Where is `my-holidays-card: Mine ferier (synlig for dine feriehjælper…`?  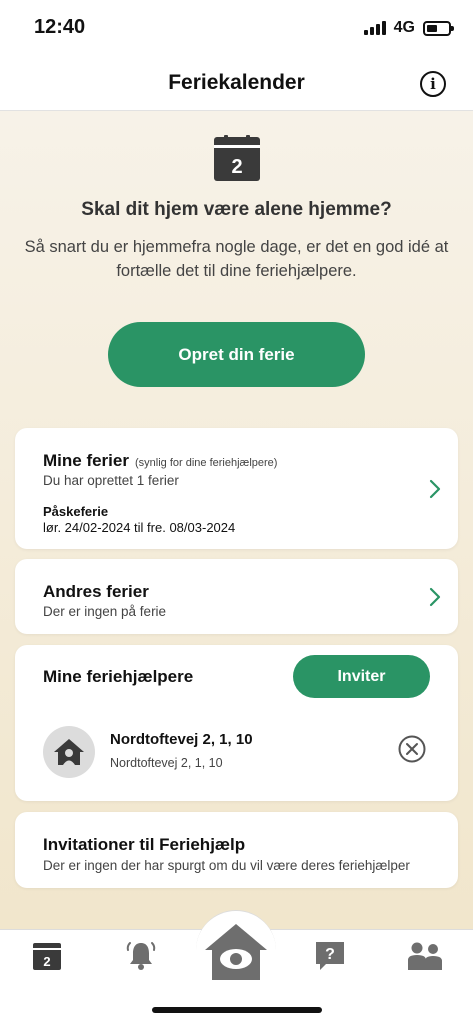
my-holidays-card: Mine ferier (synlig for dine feriehjælper… is located at coordinates (236, 488).